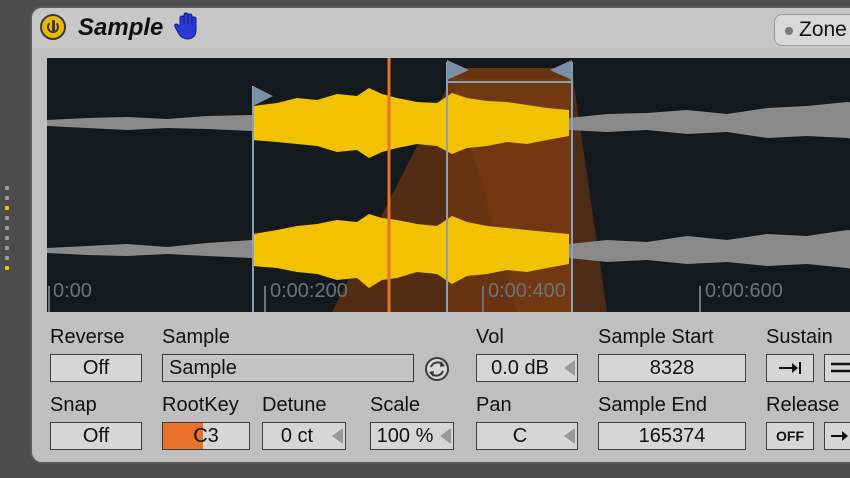 The image size is (850, 478). Describe the element at coordinates (263, 96) in the screenshot. I see `sample-start-marker-flag` at that location.